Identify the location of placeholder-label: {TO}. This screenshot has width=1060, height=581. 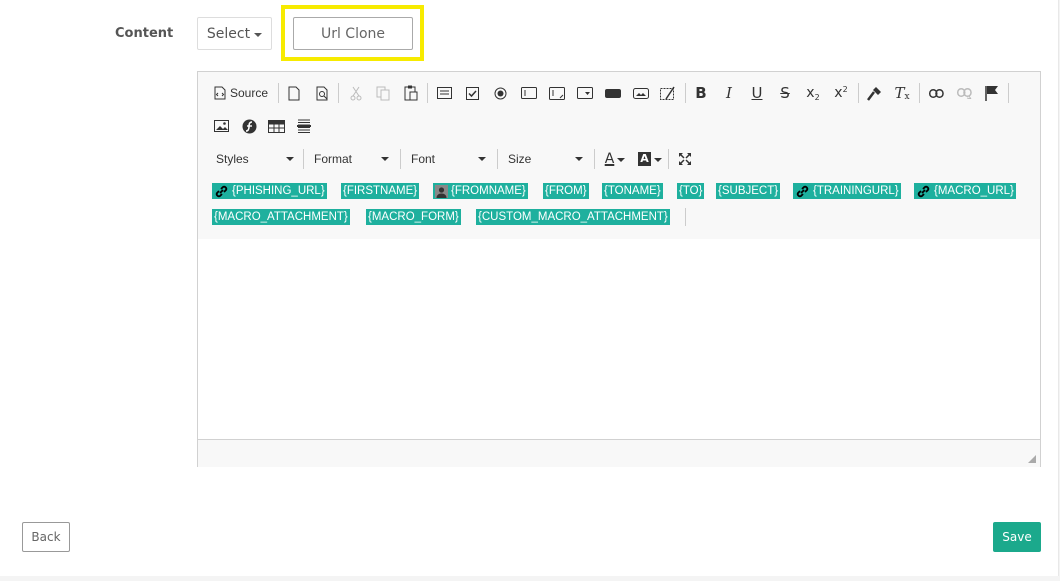
(691, 191).